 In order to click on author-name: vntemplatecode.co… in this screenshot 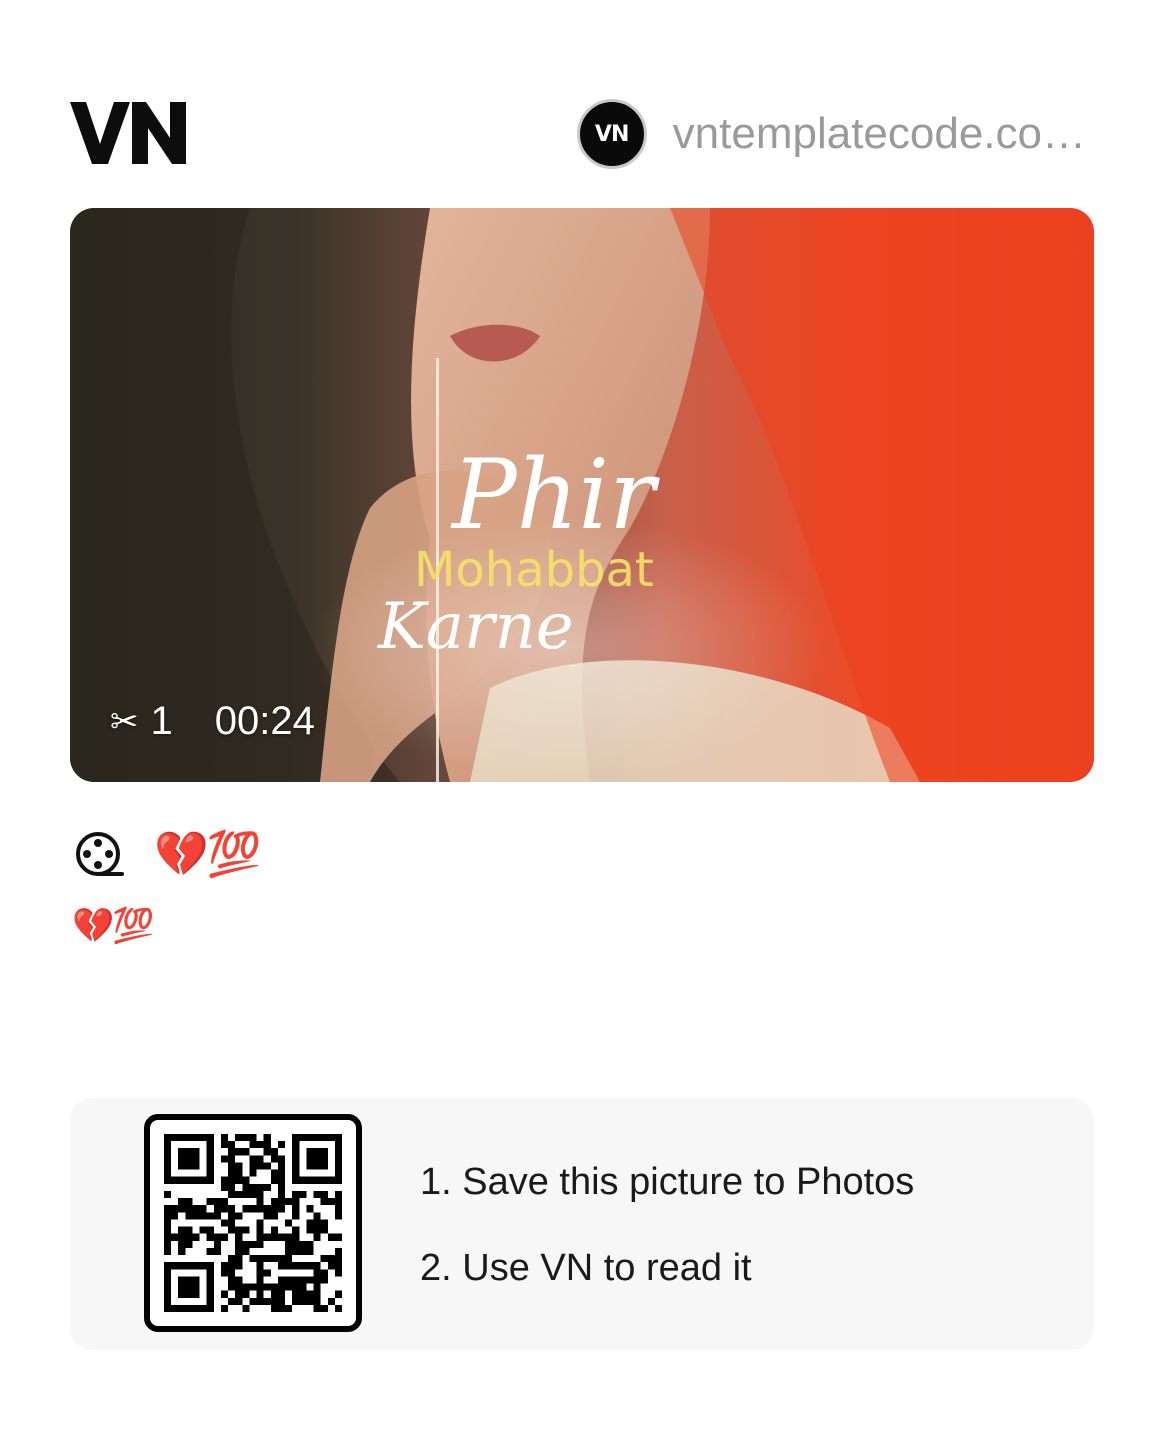, I will do `click(879, 134)`.